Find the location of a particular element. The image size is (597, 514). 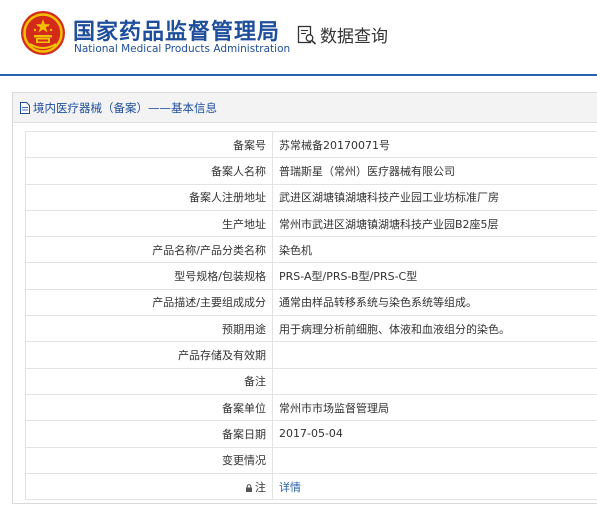

panel-header: 境内医疗器械（备案）——基本信息 is located at coordinates (305, 108).